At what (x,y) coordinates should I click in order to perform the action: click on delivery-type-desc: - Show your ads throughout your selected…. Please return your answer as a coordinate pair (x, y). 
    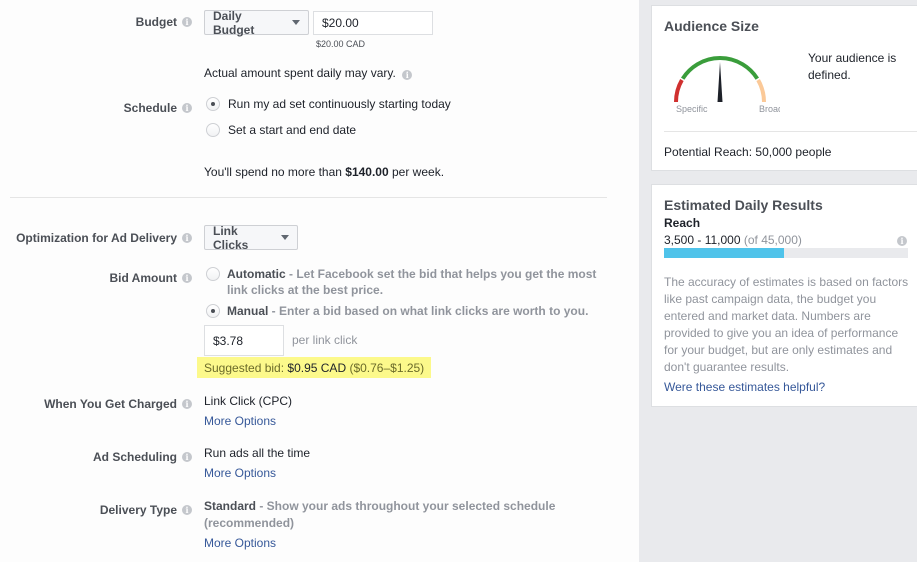
    Looking at the image, I should click on (406, 506).